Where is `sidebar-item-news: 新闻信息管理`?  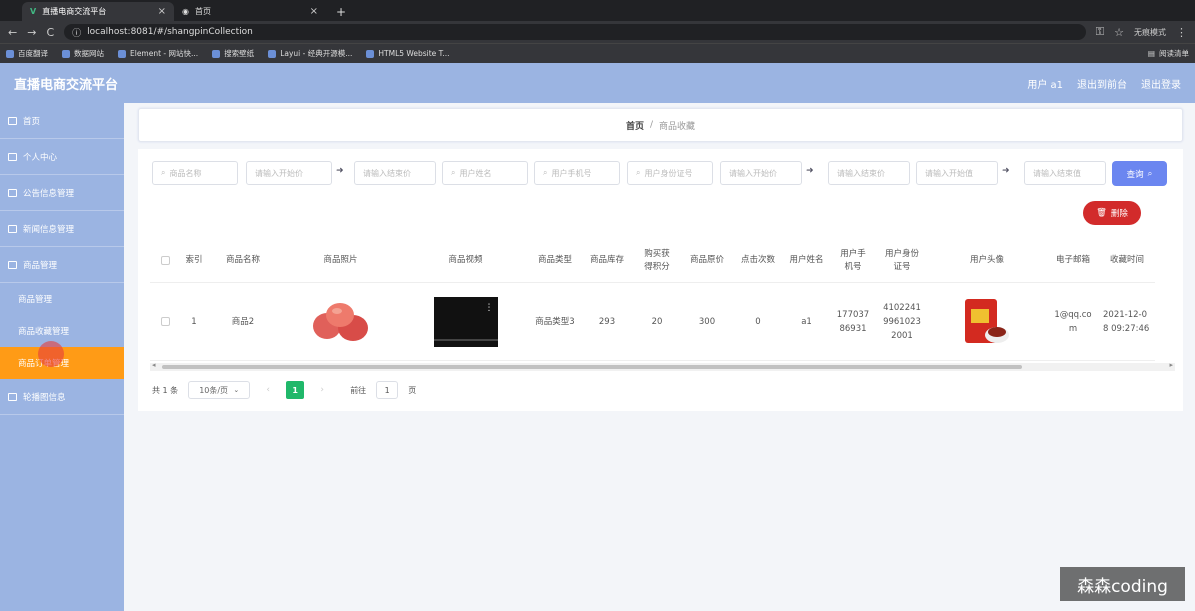 sidebar-item-news: 新闻信息管理 is located at coordinates (62, 229).